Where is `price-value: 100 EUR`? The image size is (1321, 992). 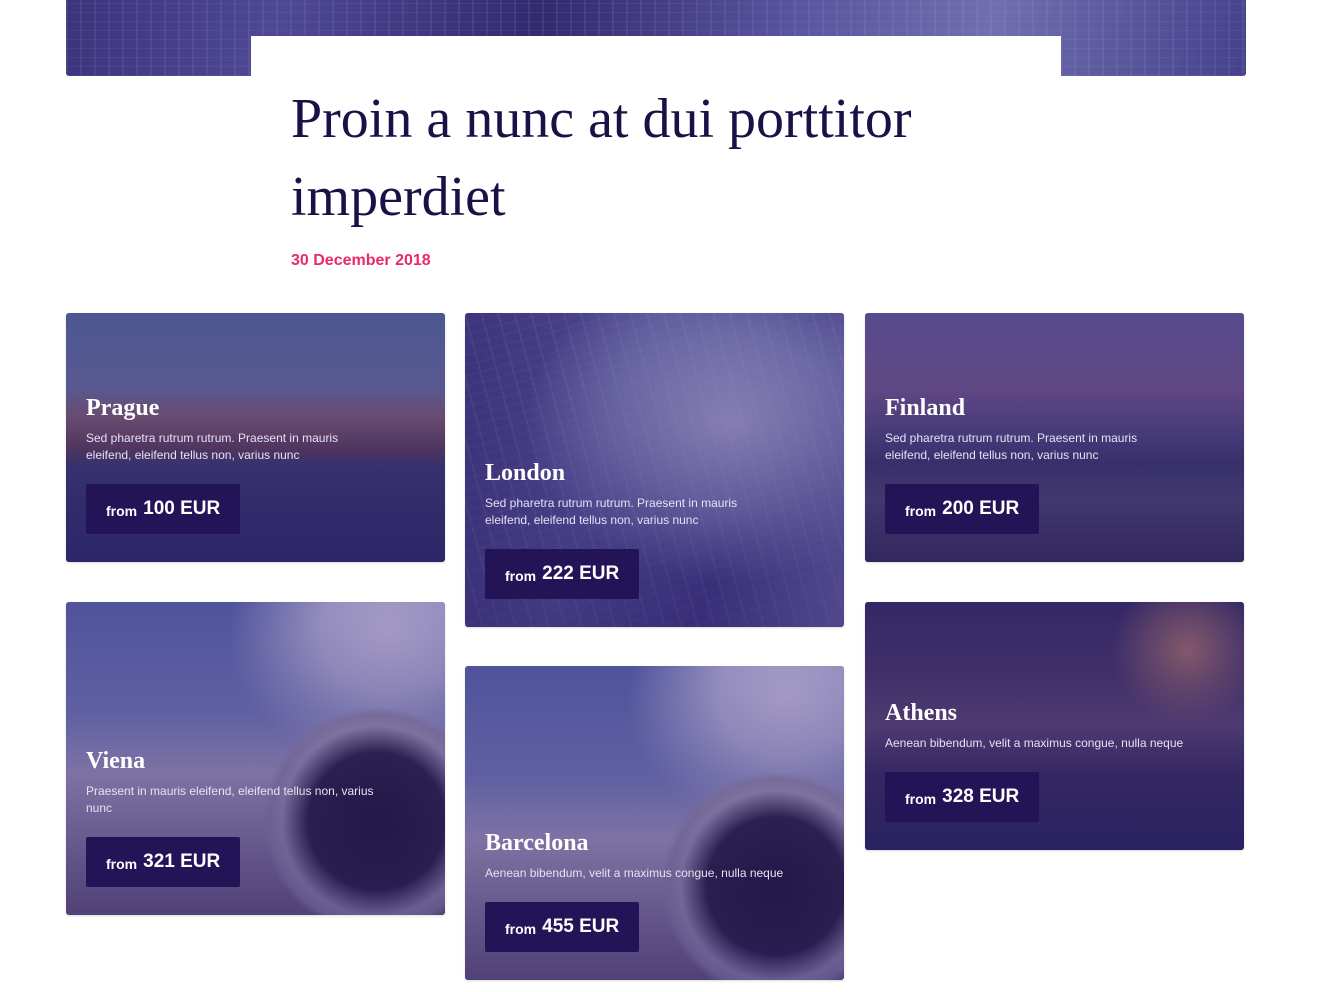 price-value: 100 EUR is located at coordinates (182, 508).